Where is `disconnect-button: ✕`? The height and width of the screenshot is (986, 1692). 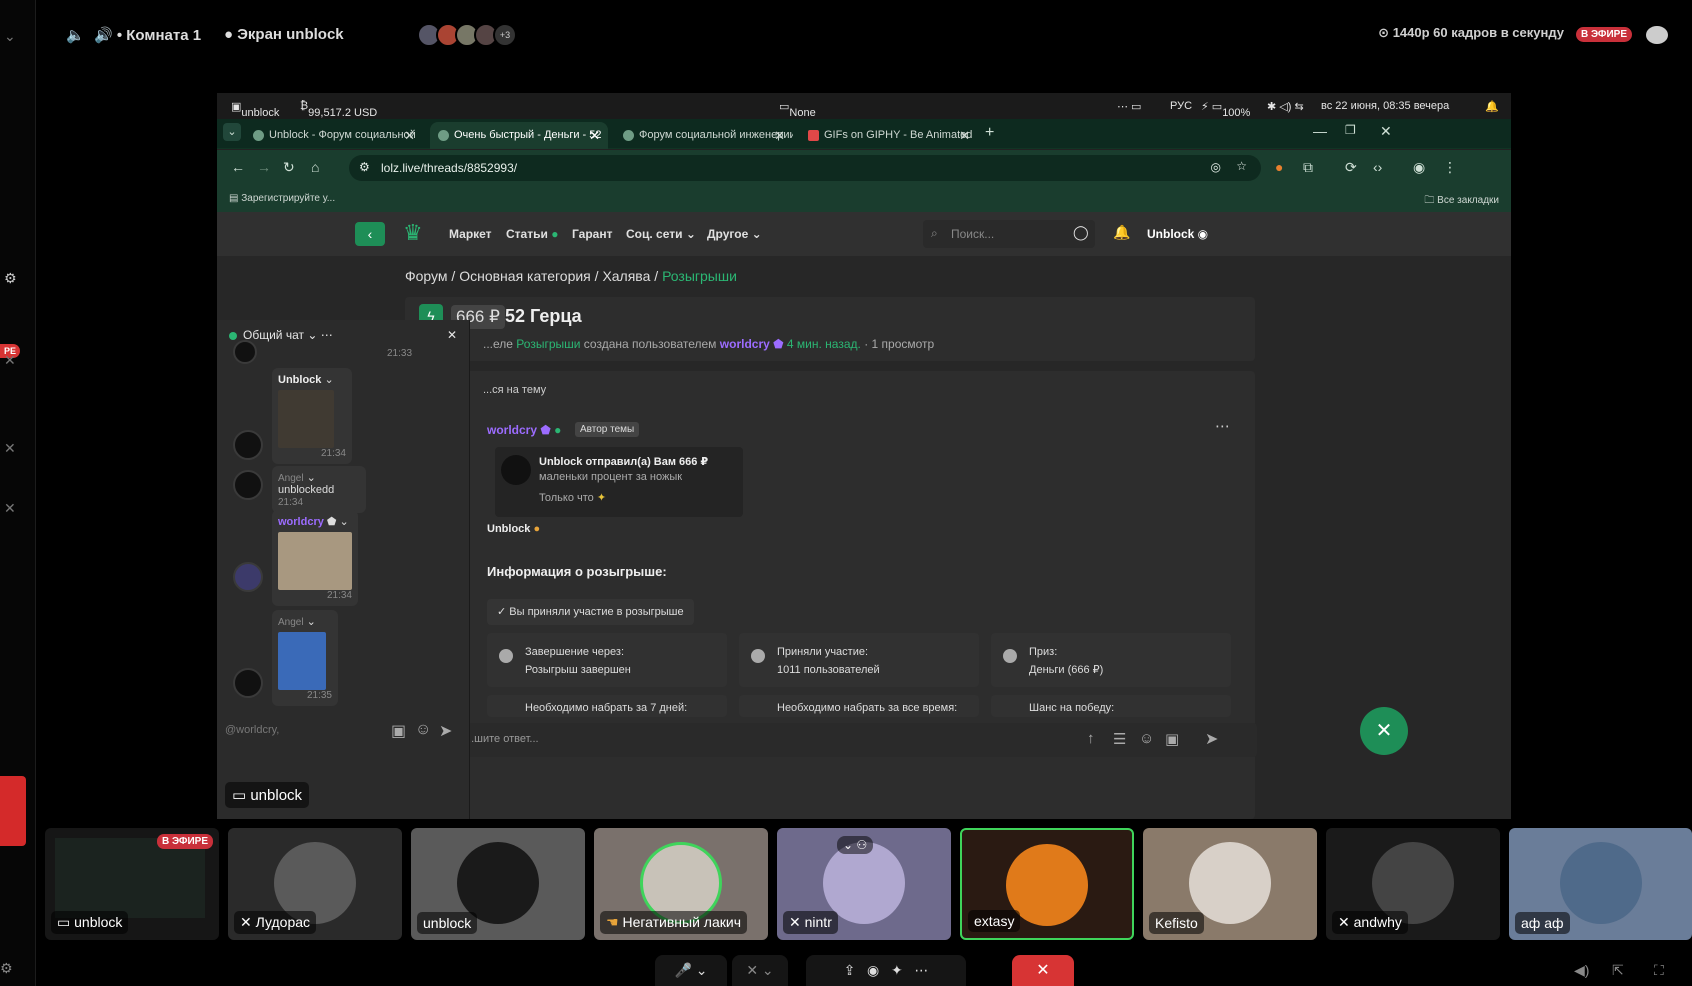
disconnect-button: ✕ is located at coordinates (1043, 970).